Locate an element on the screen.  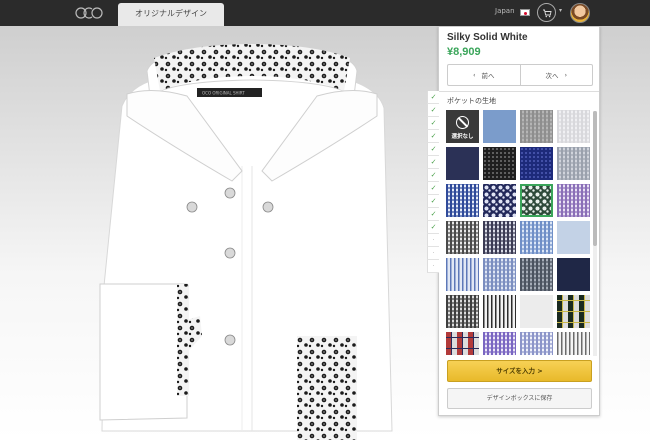
chevron-right-icon: › is located at coordinates (566, 75).